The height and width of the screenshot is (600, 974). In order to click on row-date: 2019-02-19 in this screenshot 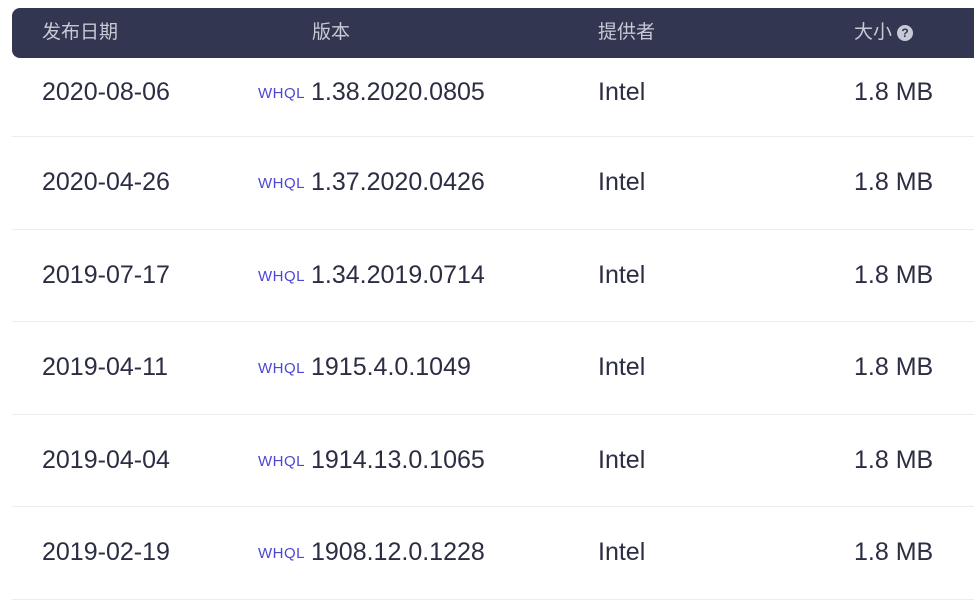, I will do `click(106, 552)`.